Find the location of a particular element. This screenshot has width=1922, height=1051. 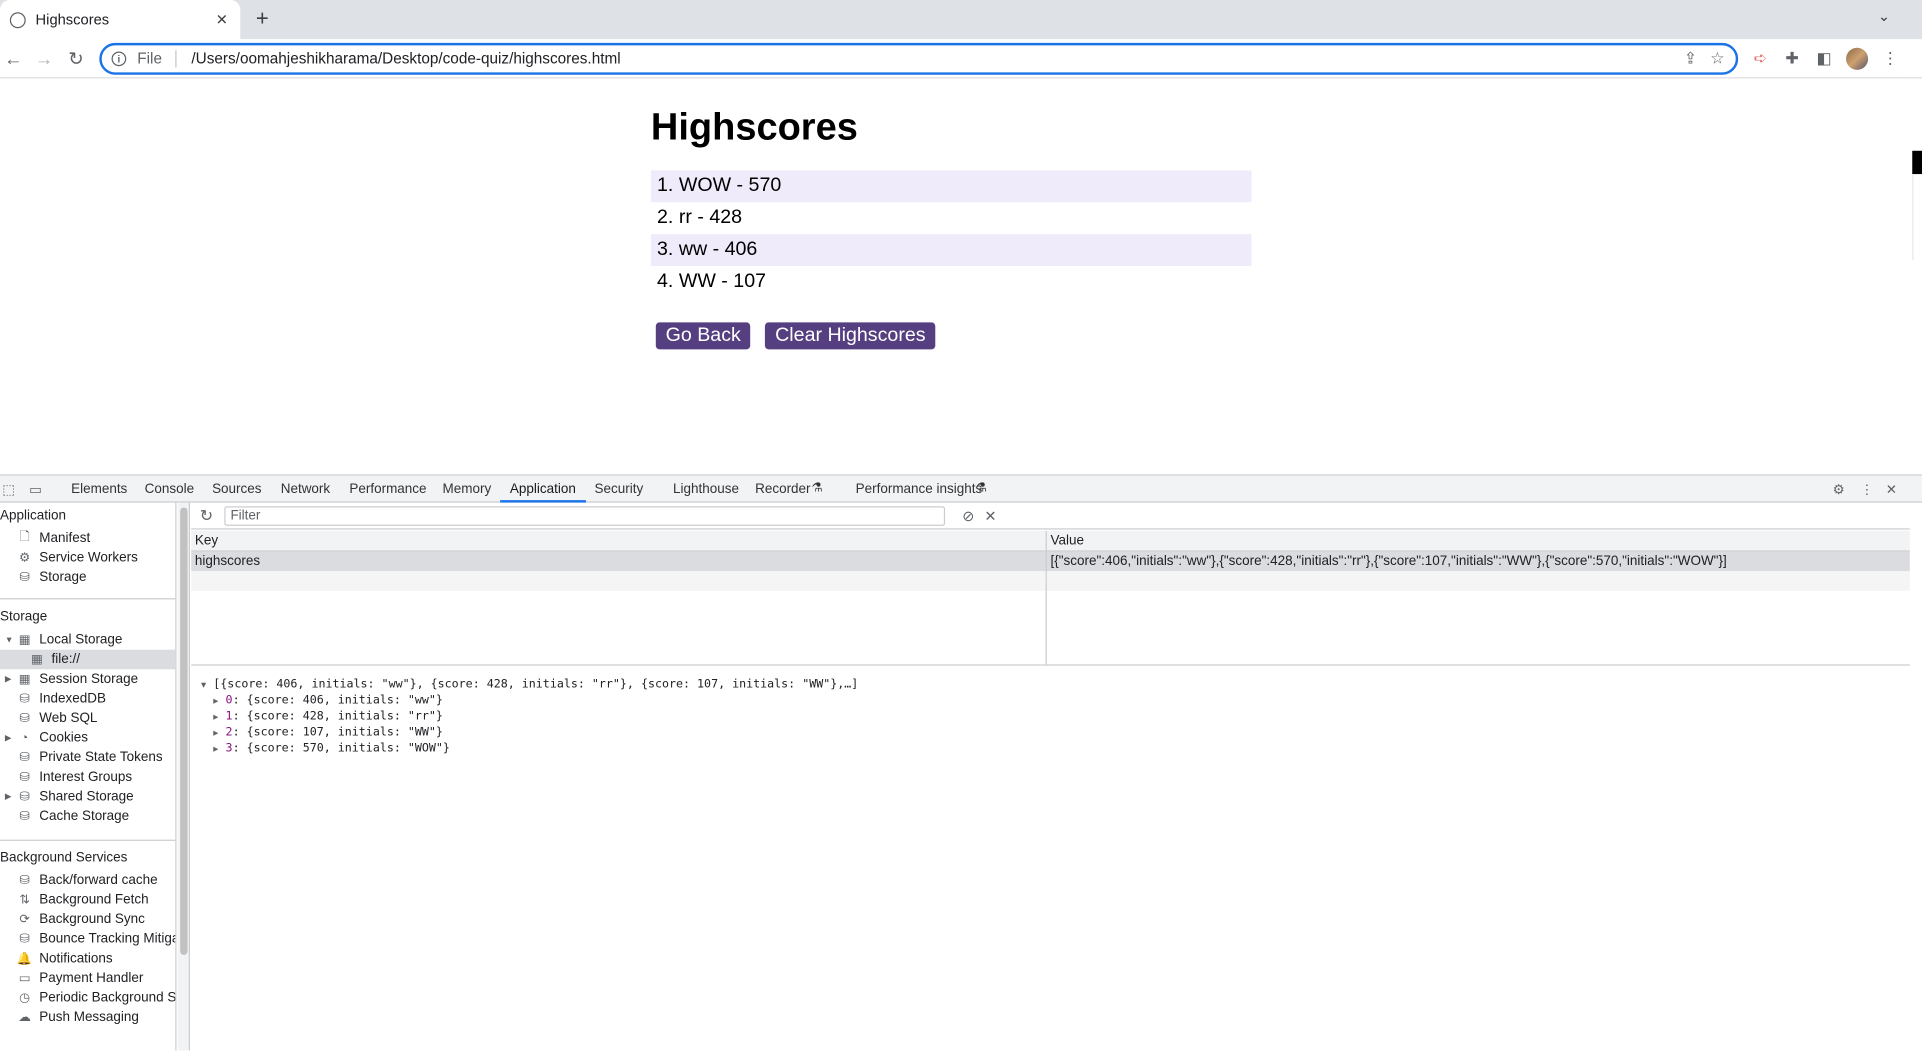

preview-item: ▶ 1: {score: 428, initials: "rr"} is located at coordinates (529, 717).